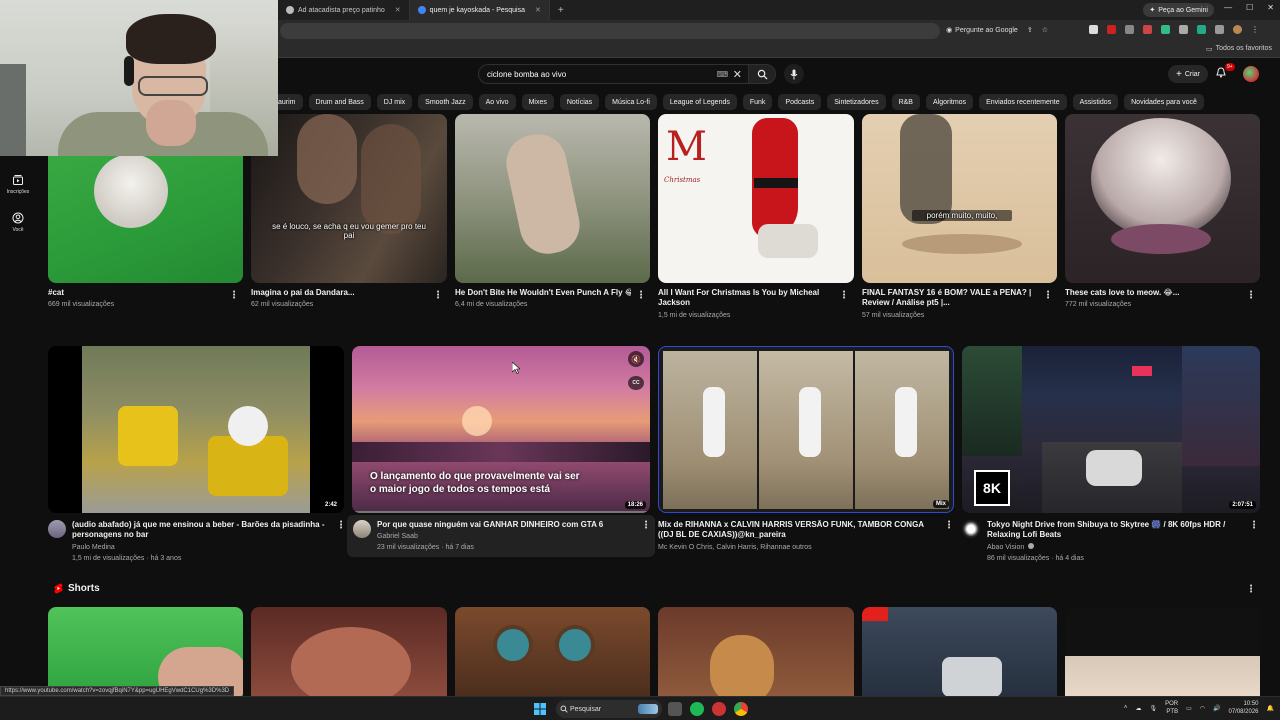 The width and height of the screenshot is (1280, 720). Describe the element at coordinates (997, 30) in the screenshot. I see `ask-google-button: ◉ Pergunte ao Google ⇪ ☆` at that location.